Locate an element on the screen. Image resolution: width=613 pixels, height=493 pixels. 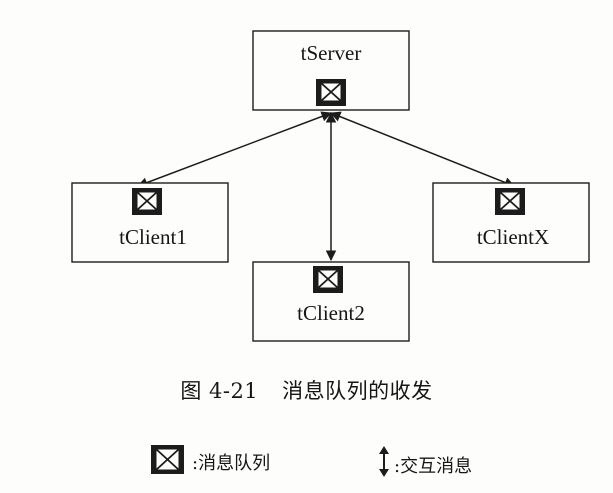
node-tclientx-label: tClientX is located at coordinates (513, 237).